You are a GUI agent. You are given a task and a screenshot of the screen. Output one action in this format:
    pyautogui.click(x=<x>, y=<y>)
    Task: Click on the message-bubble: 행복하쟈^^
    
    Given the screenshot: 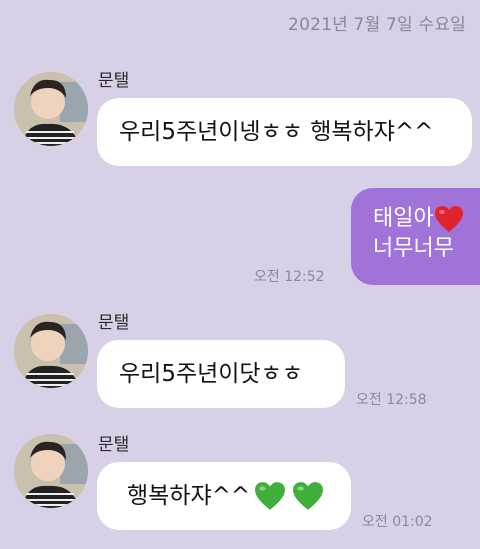 What is the action you would take?
    pyautogui.click(x=224, y=496)
    